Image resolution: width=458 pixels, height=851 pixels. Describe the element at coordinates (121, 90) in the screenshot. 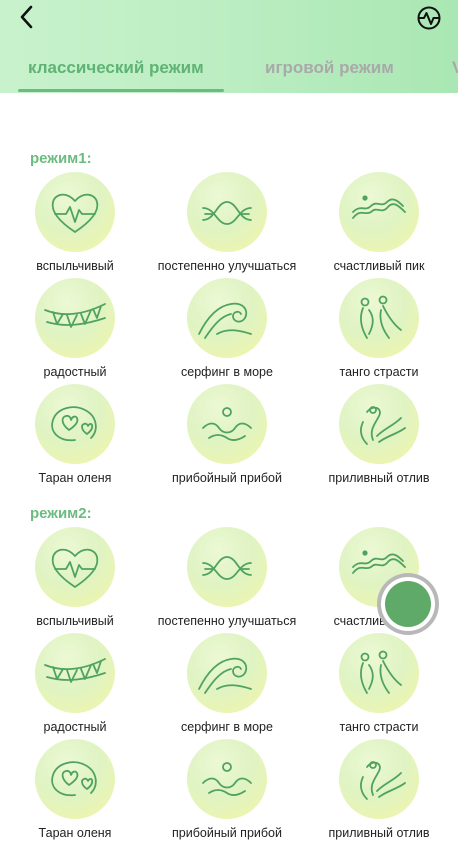

I see `active-tab-indicator` at that location.